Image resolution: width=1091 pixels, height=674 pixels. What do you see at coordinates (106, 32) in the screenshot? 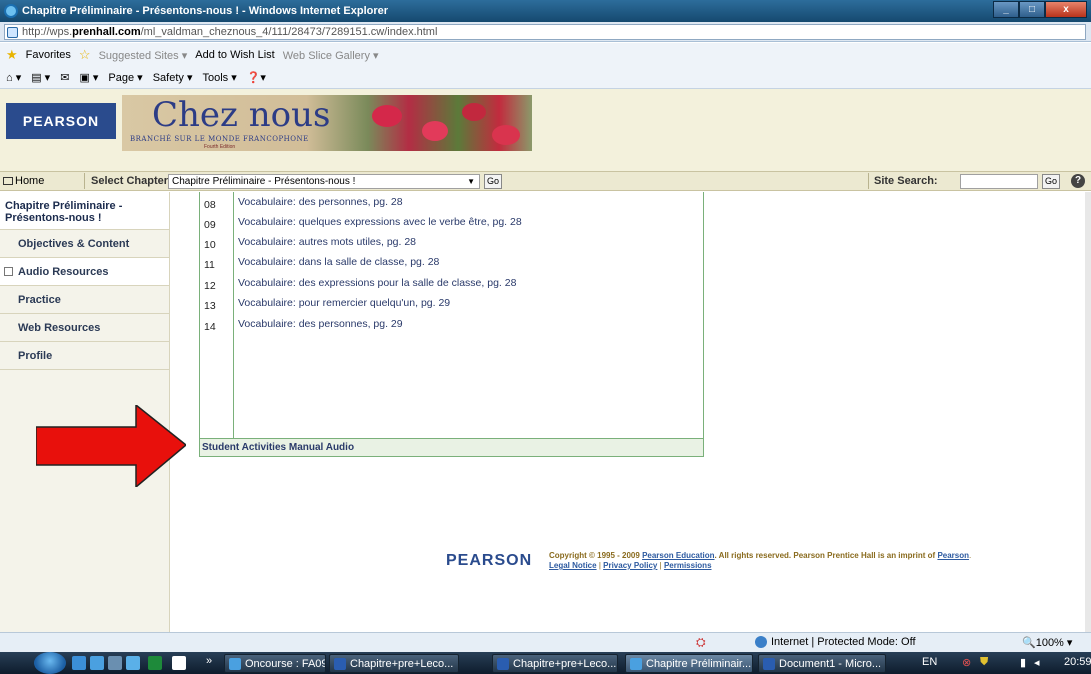
I see `url-domain: prenhall.com` at bounding box center [106, 32].